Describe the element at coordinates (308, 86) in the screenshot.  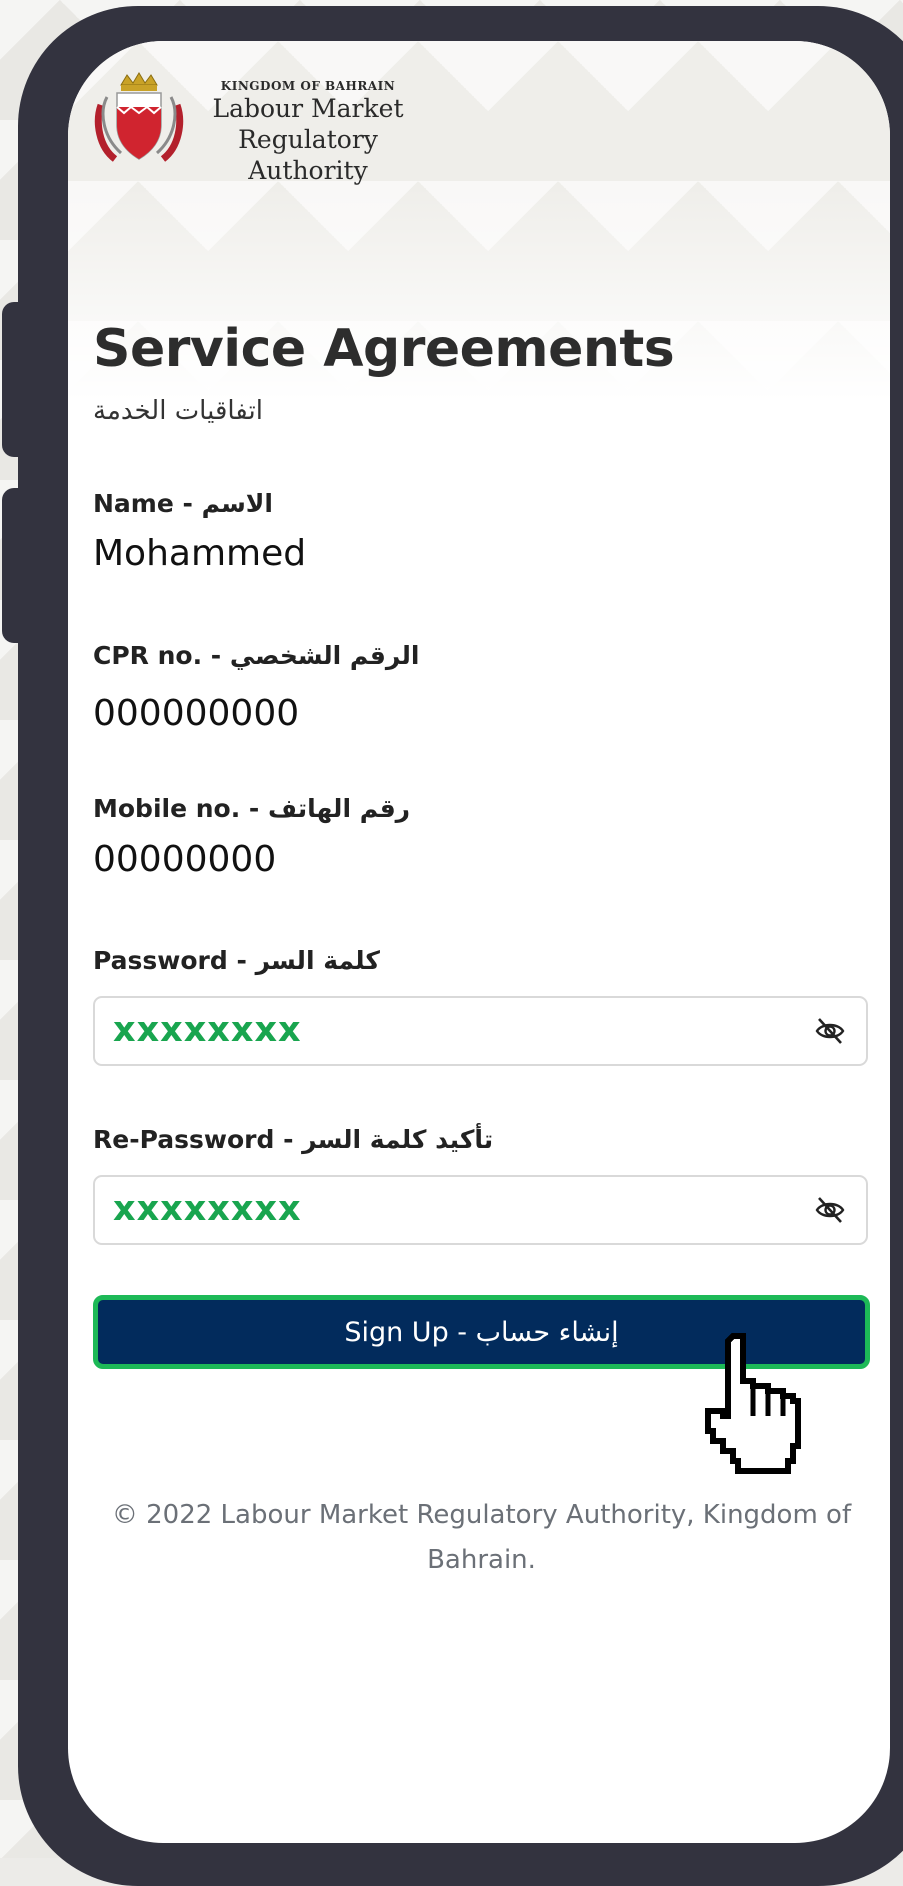
I see `org-country: KINGDOM OF BAHRAIN` at that location.